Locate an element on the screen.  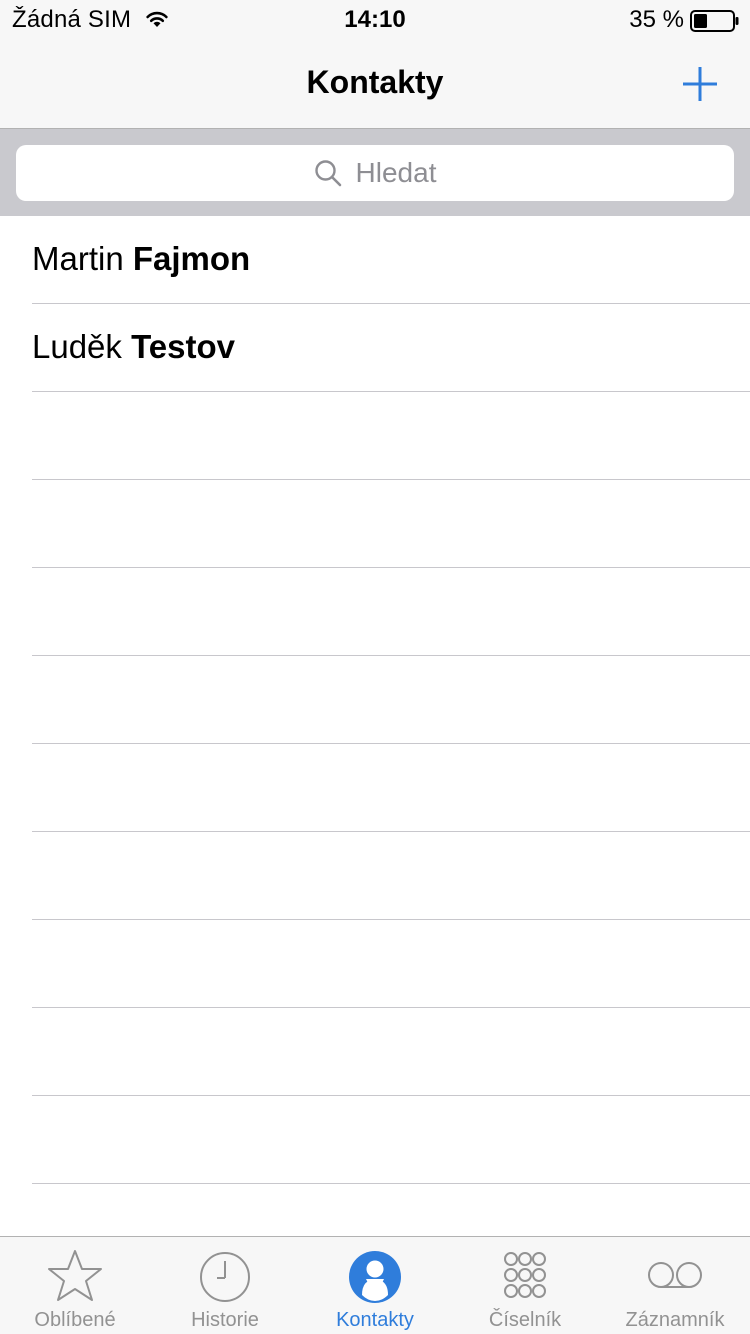
contact-first-name: Luděk is located at coordinates (77, 346).